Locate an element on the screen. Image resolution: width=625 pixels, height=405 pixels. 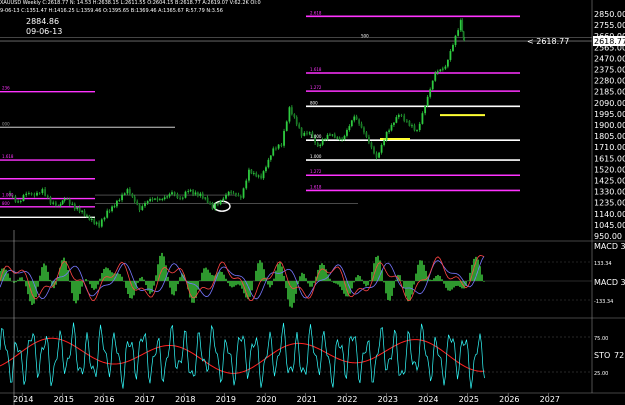
time-tick-label: 2016 is located at coordinates (104, 399).